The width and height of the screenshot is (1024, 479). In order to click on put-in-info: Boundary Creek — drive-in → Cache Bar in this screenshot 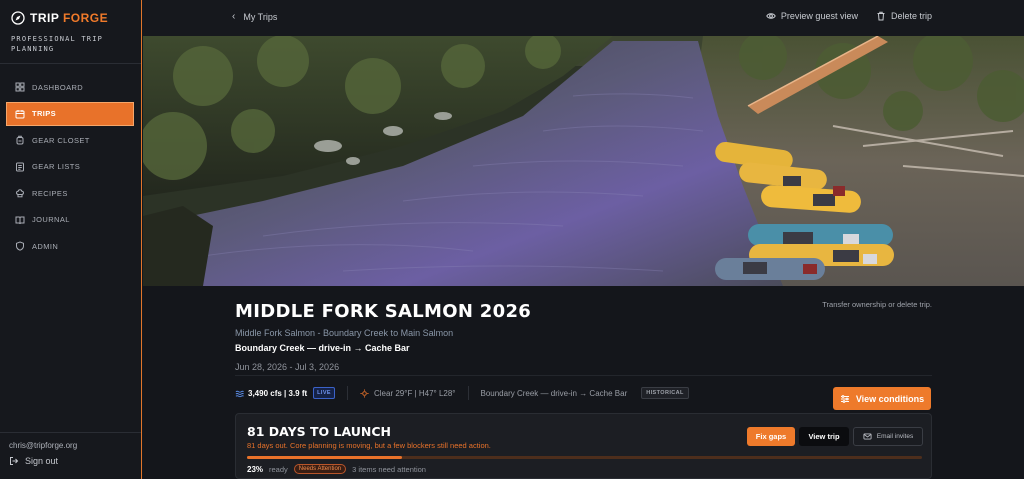, I will do `click(554, 393)`.